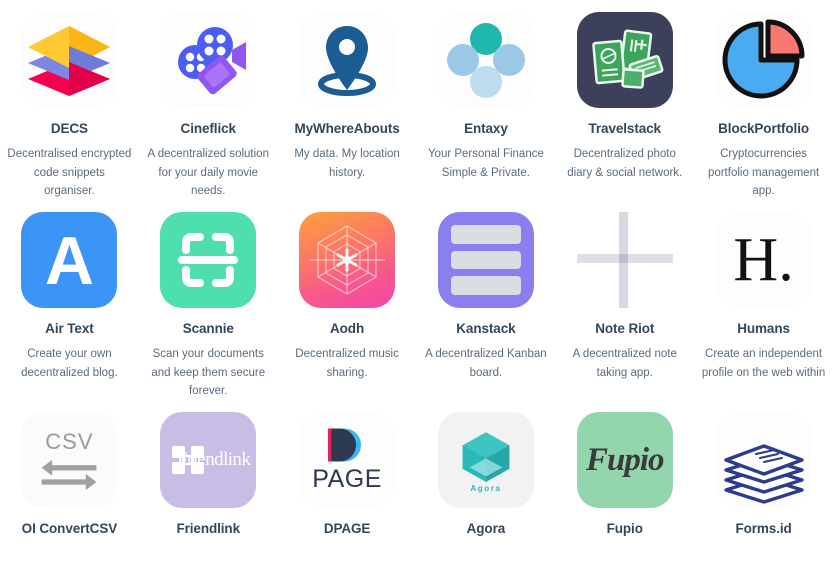  Describe the element at coordinates (486, 528) in the screenshot. I see `app-title: Agora` at that location.